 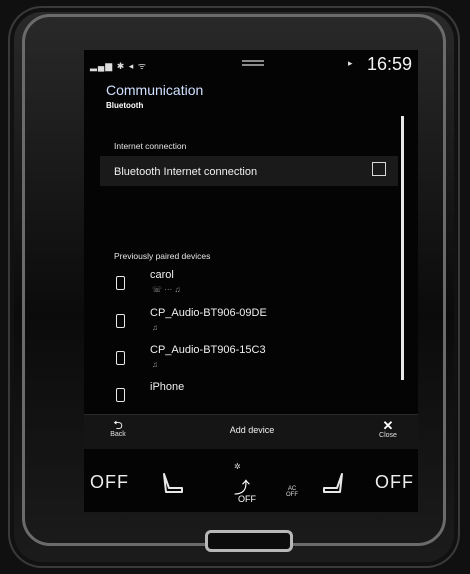 I want to click on bluetooth-internet-checkbox, so click(x=379, y=169).